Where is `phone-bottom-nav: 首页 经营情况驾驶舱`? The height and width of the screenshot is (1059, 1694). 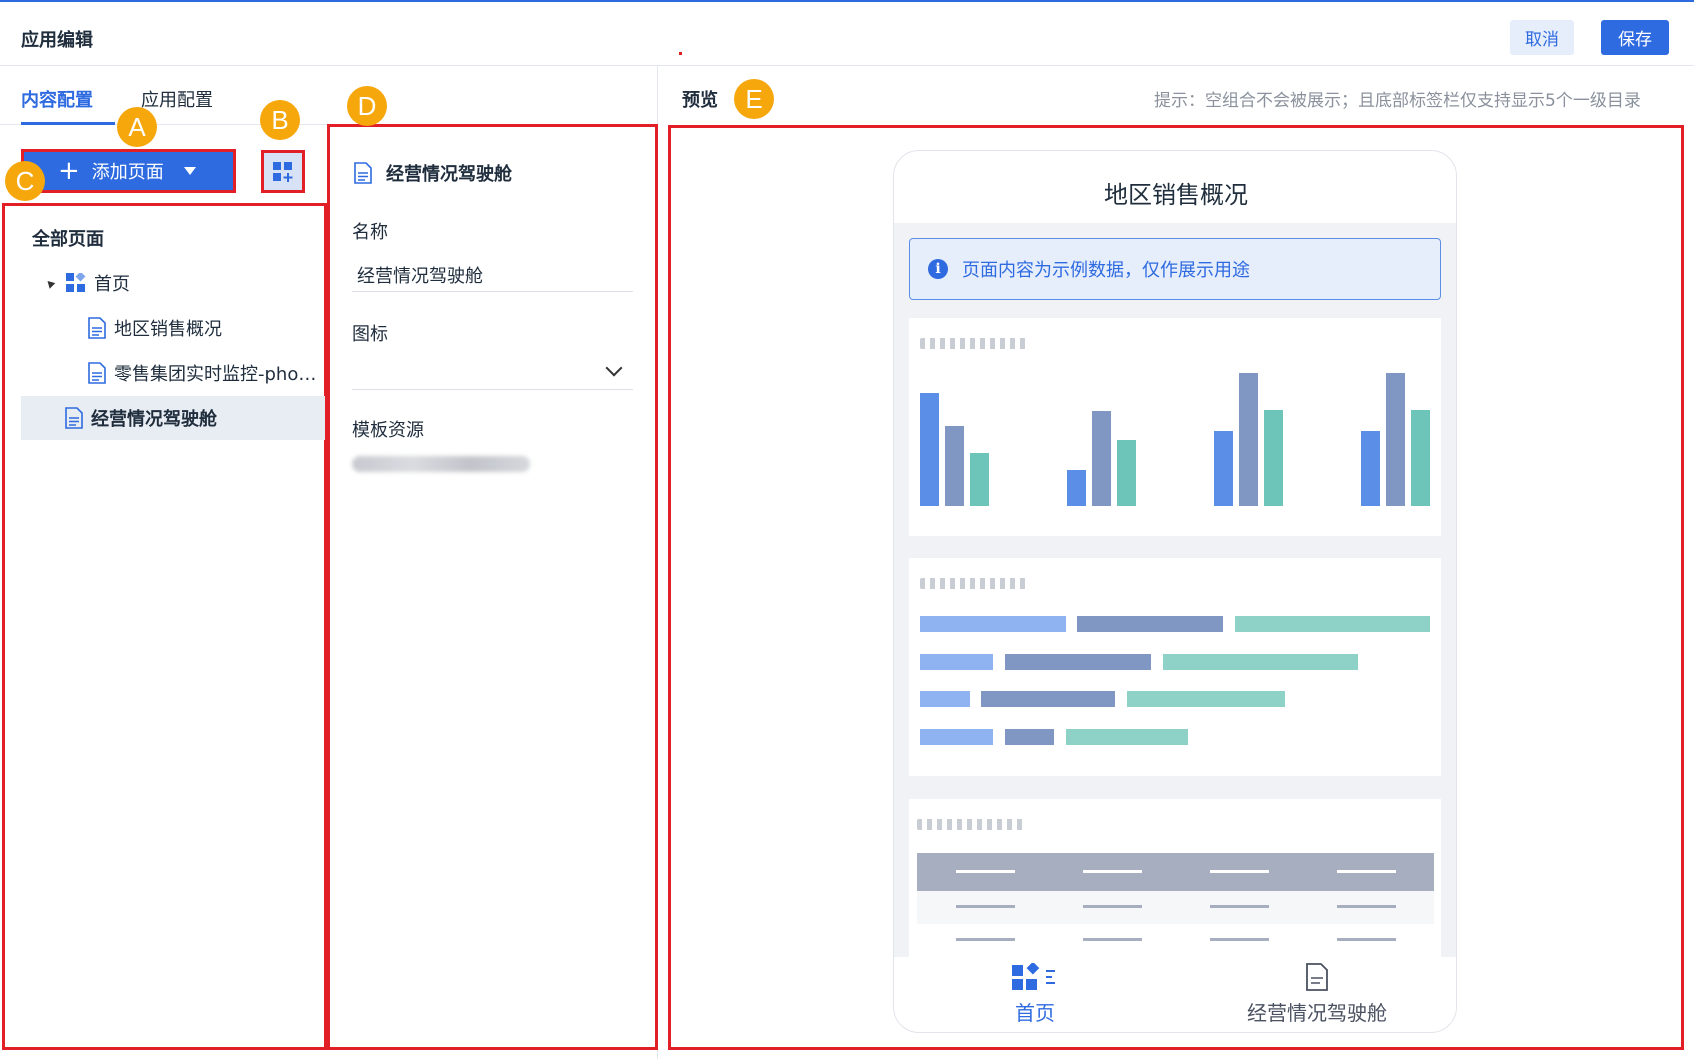 phone-bottom-nav: 首页 经营情况驾驶舱 is located at coordinates (1175, 994).